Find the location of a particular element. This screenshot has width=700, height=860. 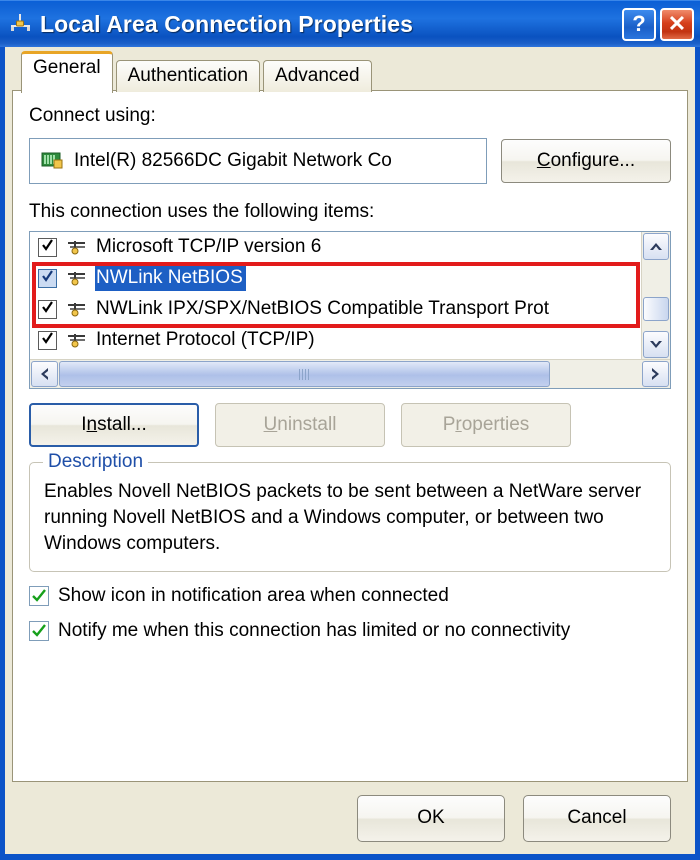

scroll-down-icon is located at coordinates (656, 344).